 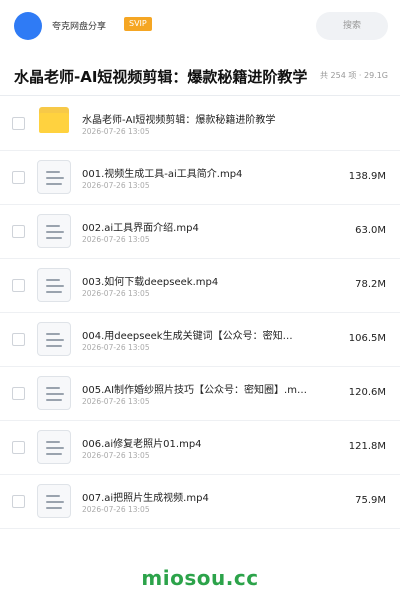 What do you see at coordinates (367, 446) in the screenshot?
I see `file-size: 121.8M` at bounding box center [367, 446].